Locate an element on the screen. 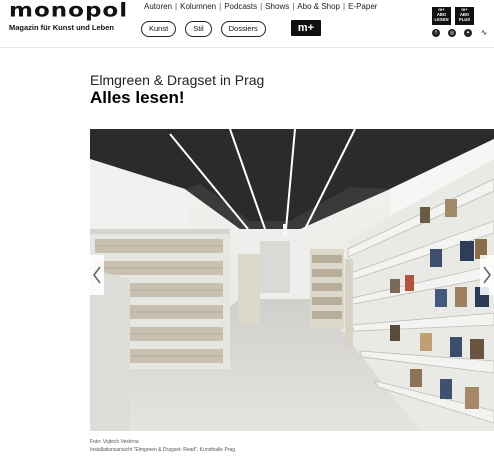 The image size is (494, 458). abo-plus-badge: m+ ABO PLUS is located at coordinates (464, 16).